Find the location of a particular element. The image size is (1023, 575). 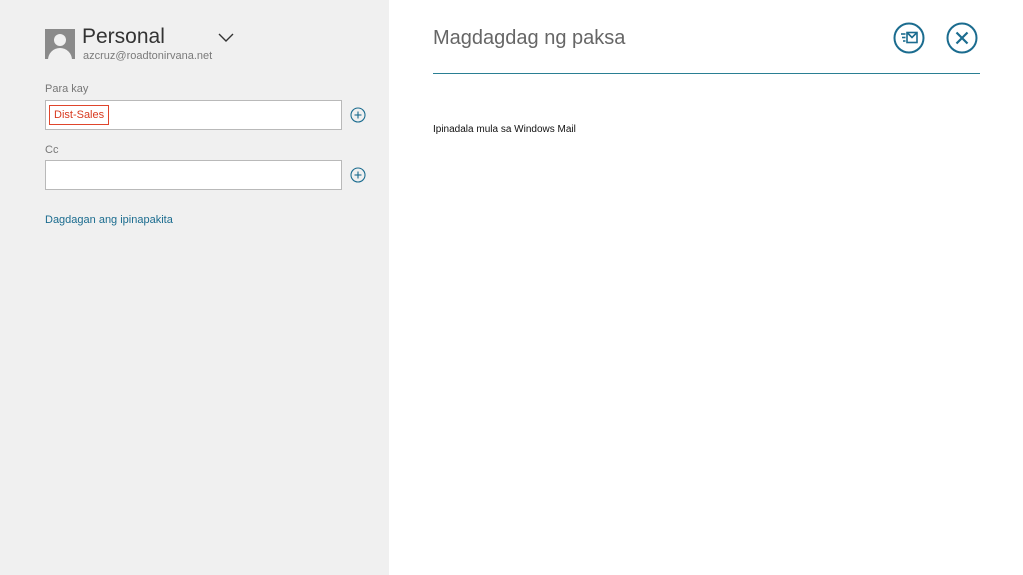

account-email: azcruz@roadtonirvana.net is located at coordinates (148, 56).